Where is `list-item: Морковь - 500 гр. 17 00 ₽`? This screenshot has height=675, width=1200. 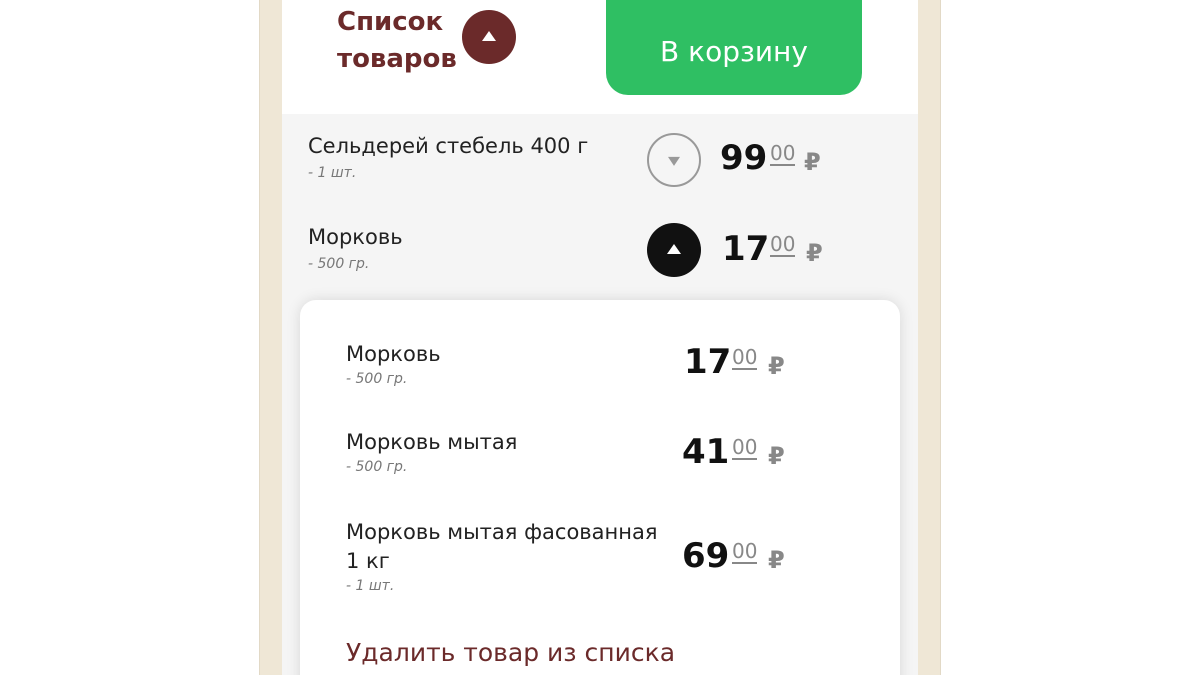 list-item: Морковь - 500 гр. 17 00 ₽ is located at coordinates (600, 250).